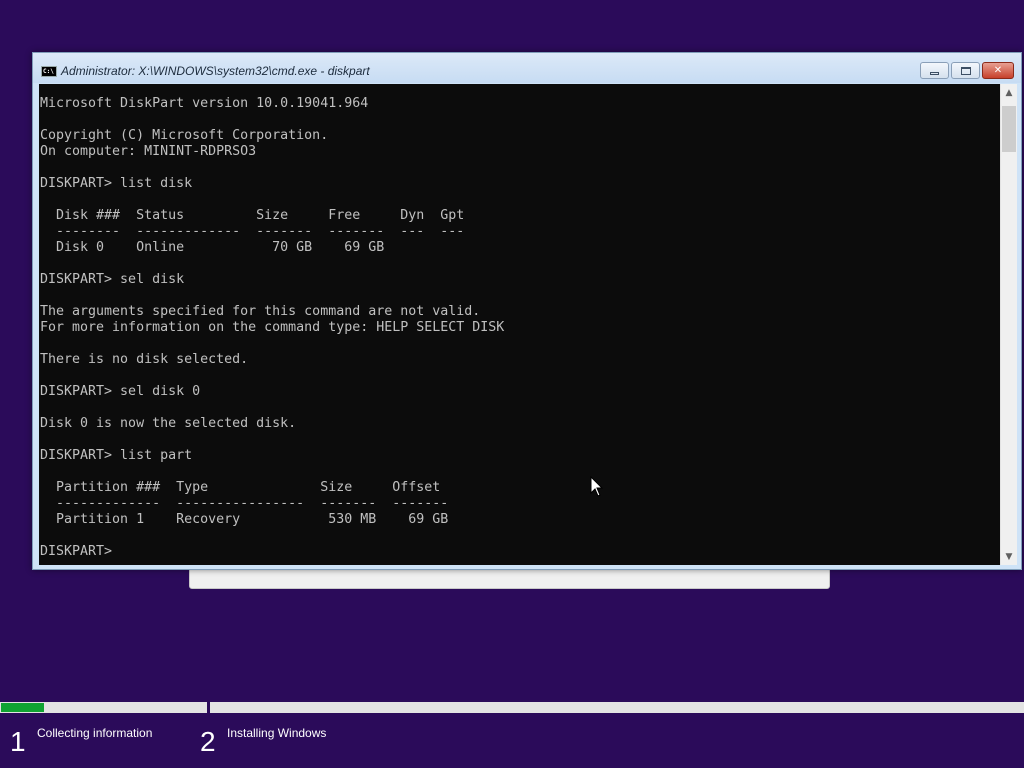 The height and width of the screenshot is (768, 1024). What do you see at coordinates (116, 455) in the screenshot?
I see `console-line: DISKPART> list part` at bounding box center [116, 455].